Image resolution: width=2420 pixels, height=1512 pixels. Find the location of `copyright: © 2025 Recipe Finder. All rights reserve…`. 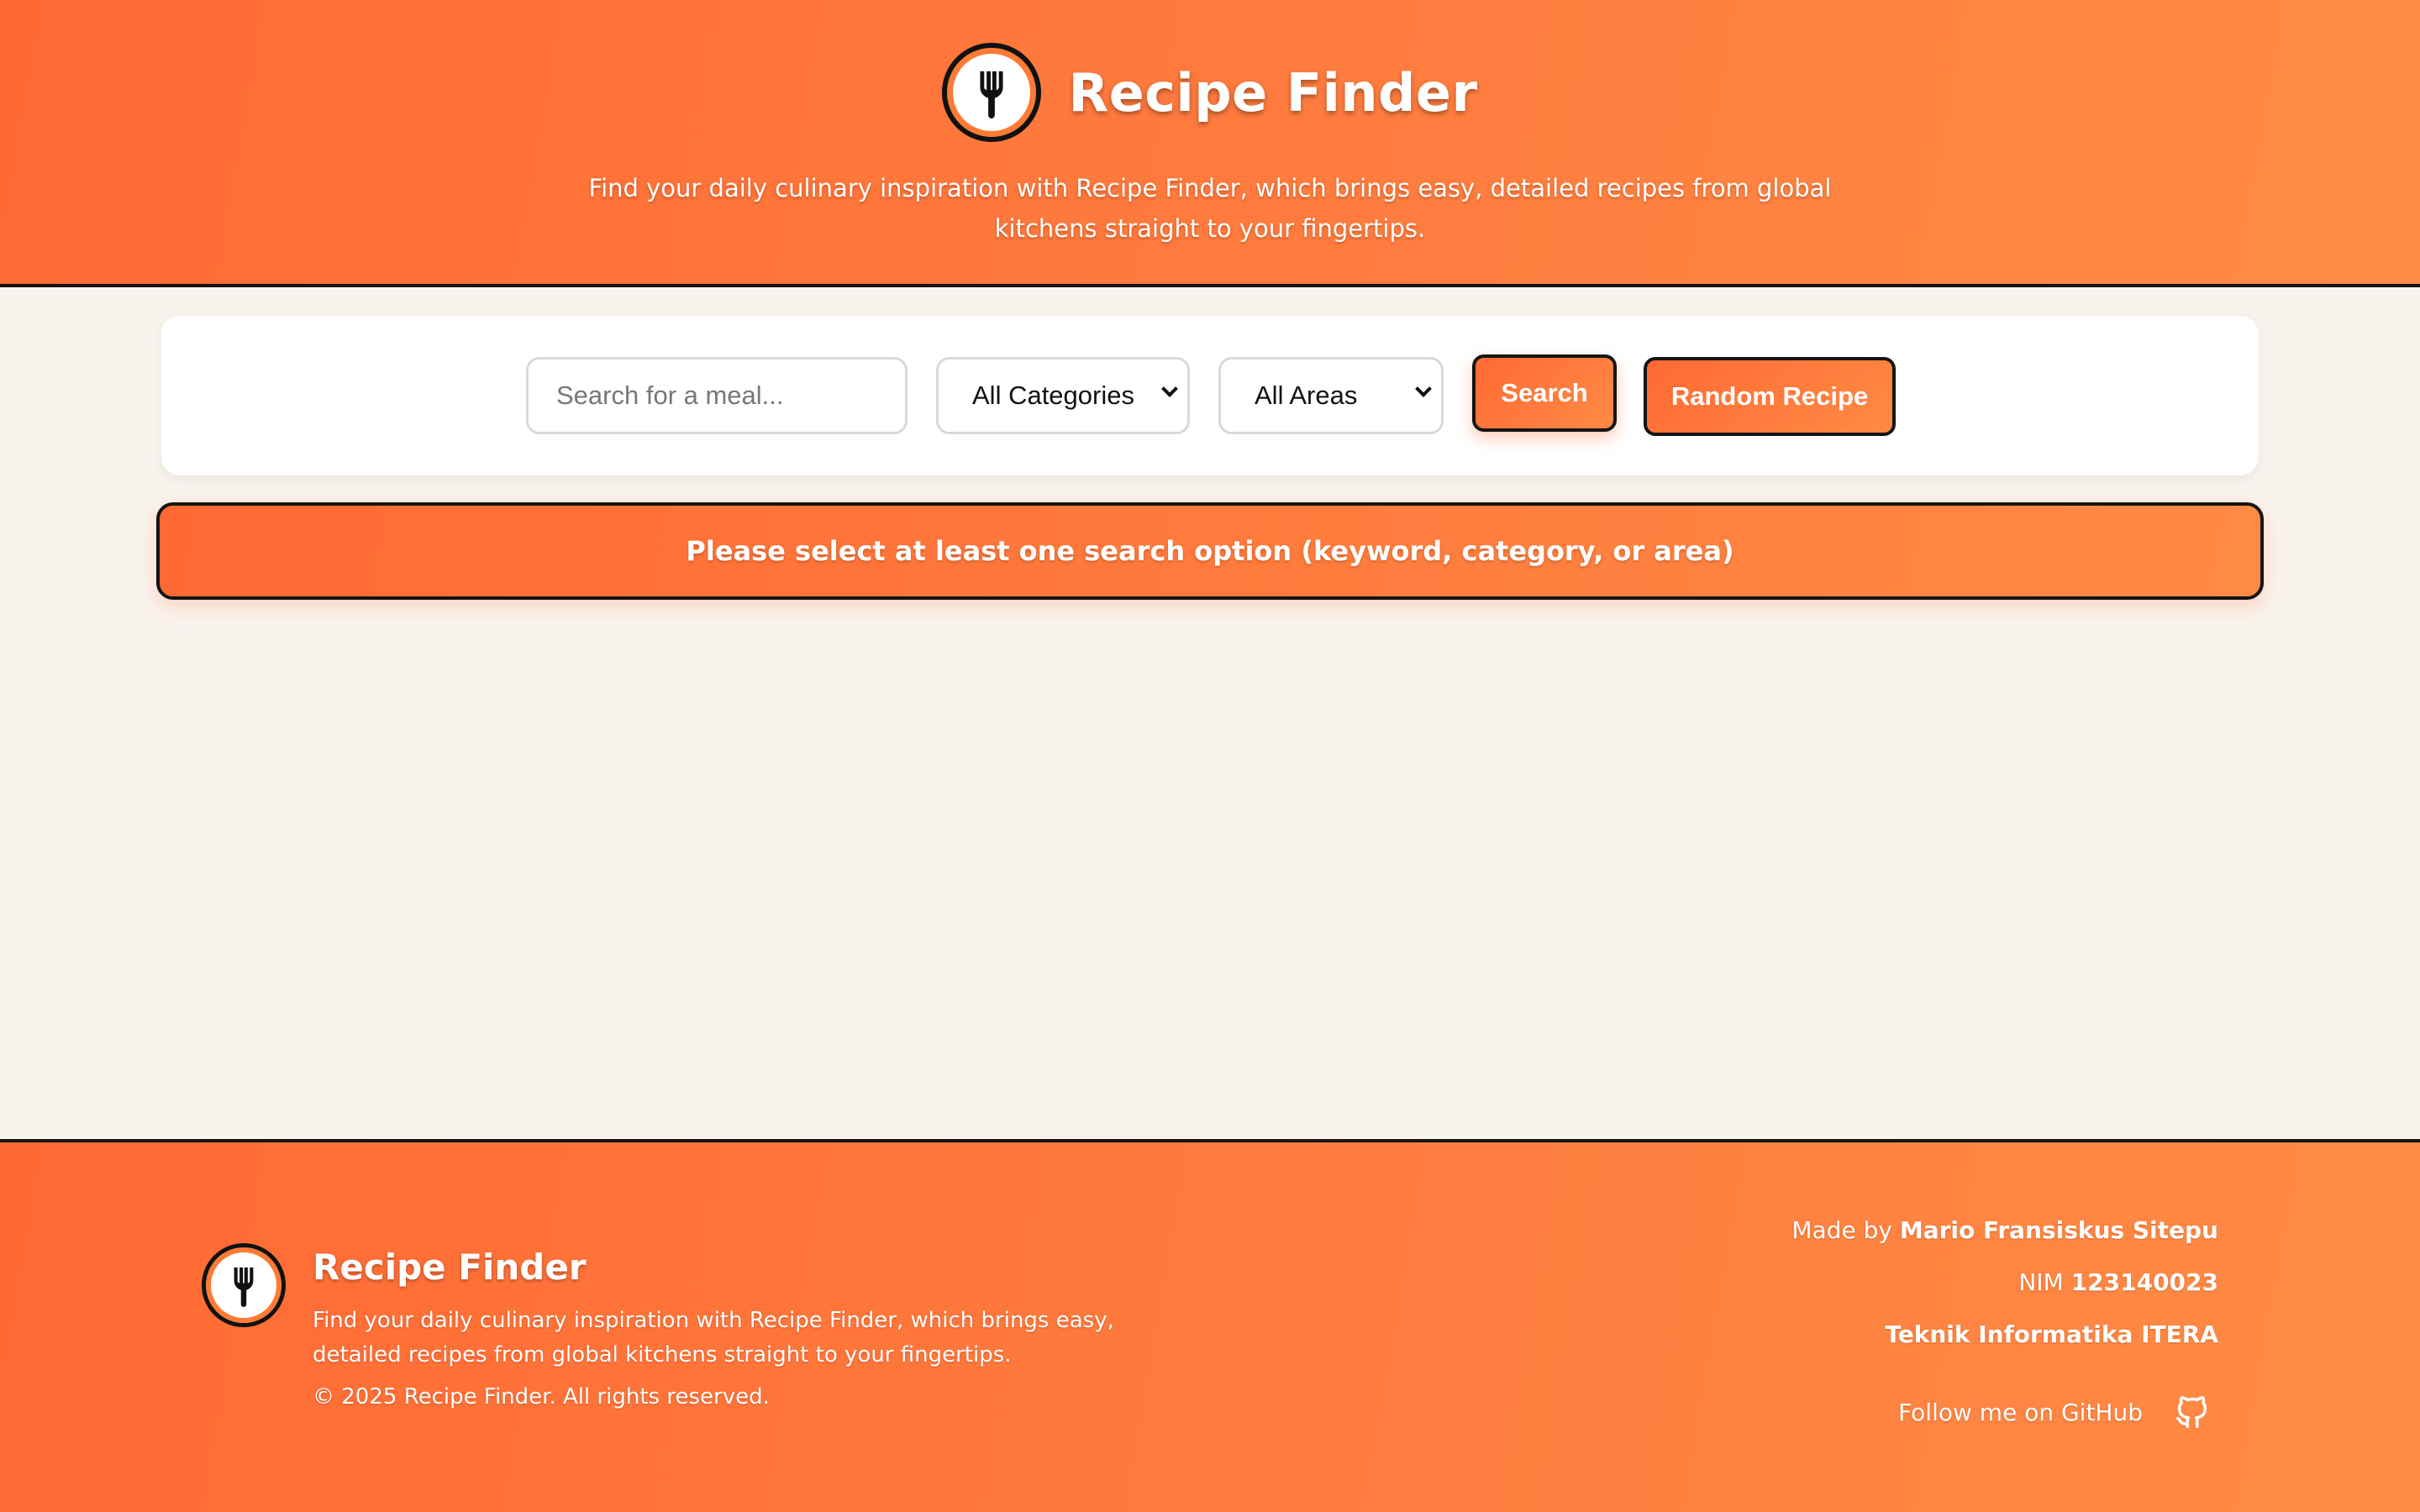

copyright: © 2025 Recipe Finder. All rights reserve… is located at coordinates (541, 1397).